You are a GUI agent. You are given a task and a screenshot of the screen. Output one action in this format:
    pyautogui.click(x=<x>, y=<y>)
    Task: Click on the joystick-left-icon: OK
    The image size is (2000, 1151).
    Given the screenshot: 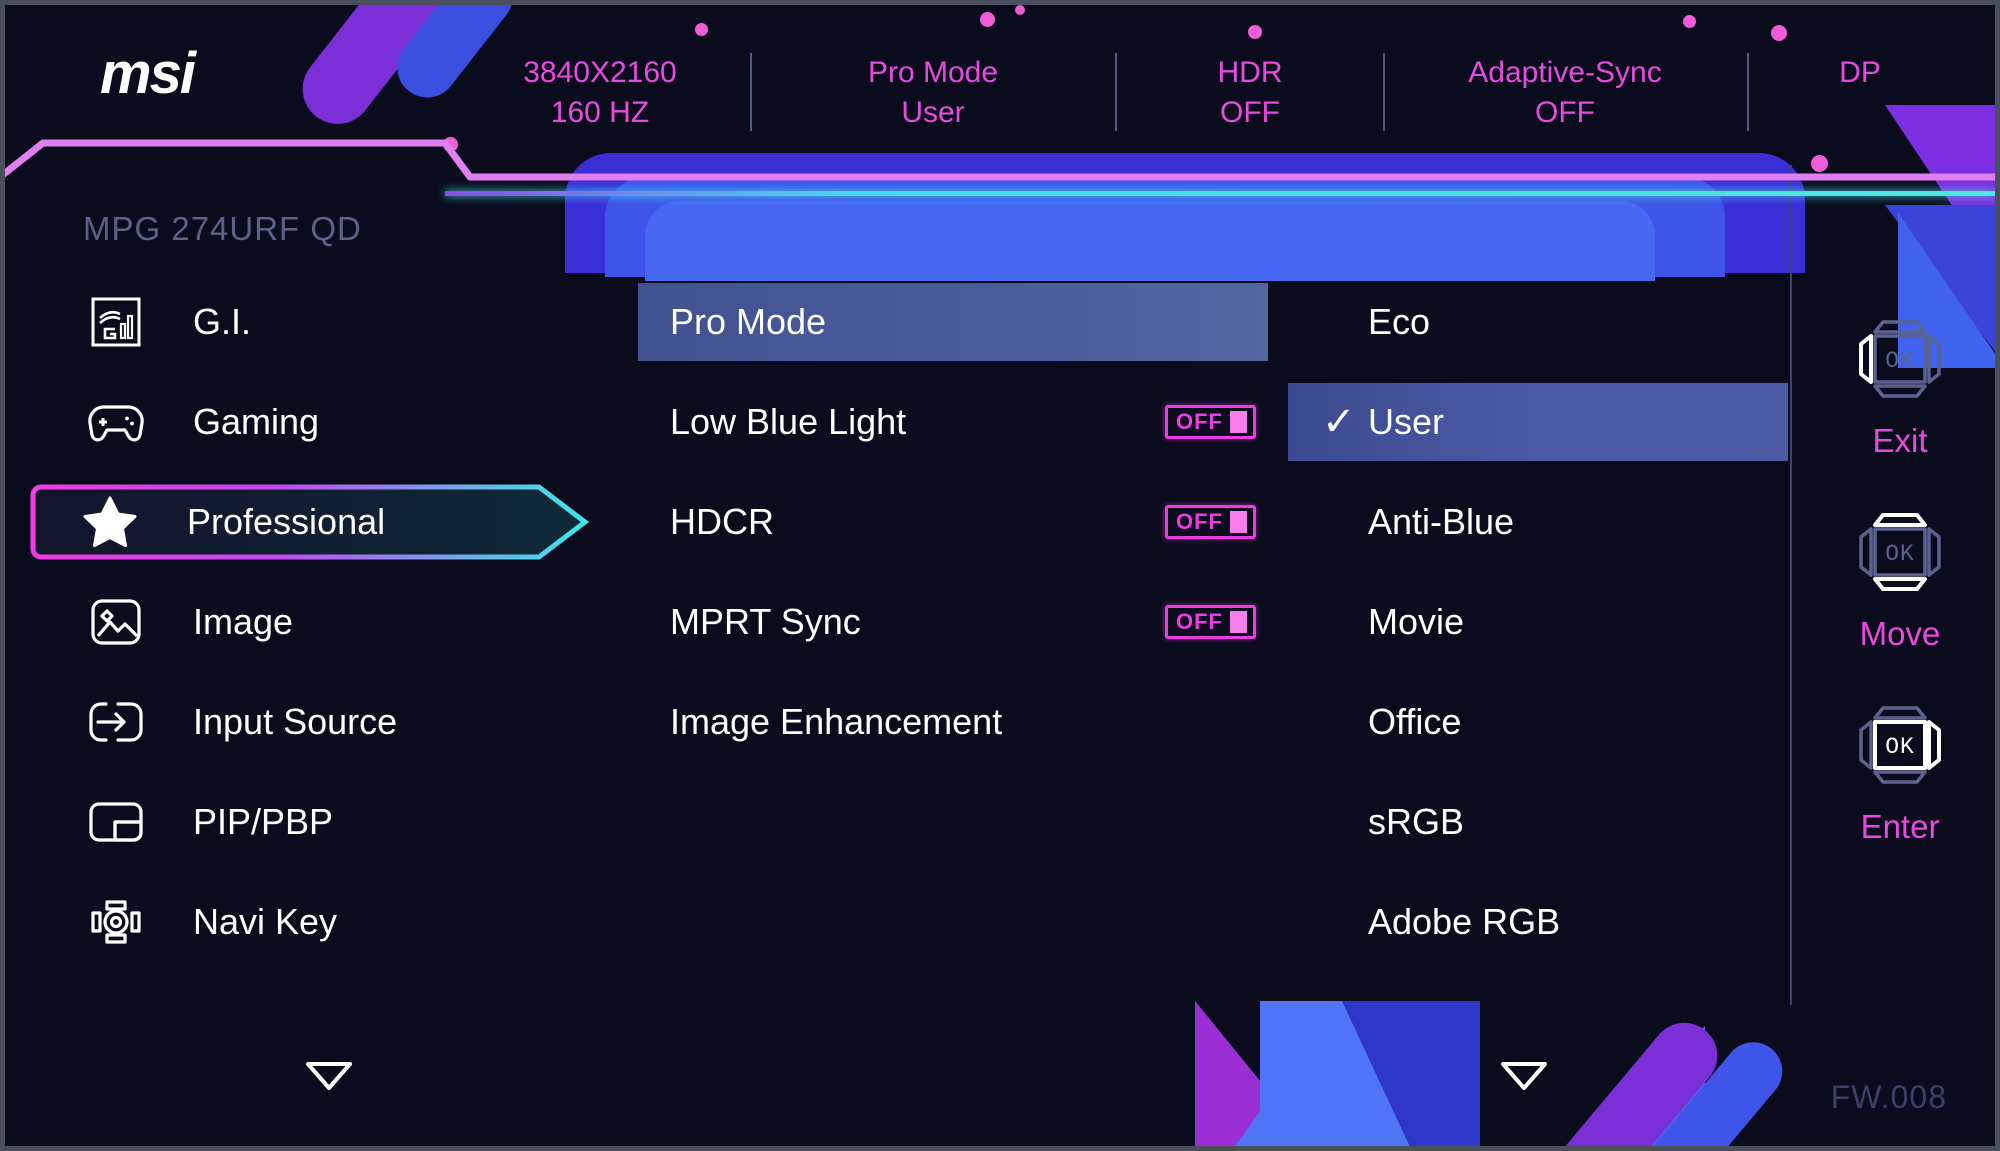 What is the action you would take?
    pyautogui.click(x=1900, y=359)
    